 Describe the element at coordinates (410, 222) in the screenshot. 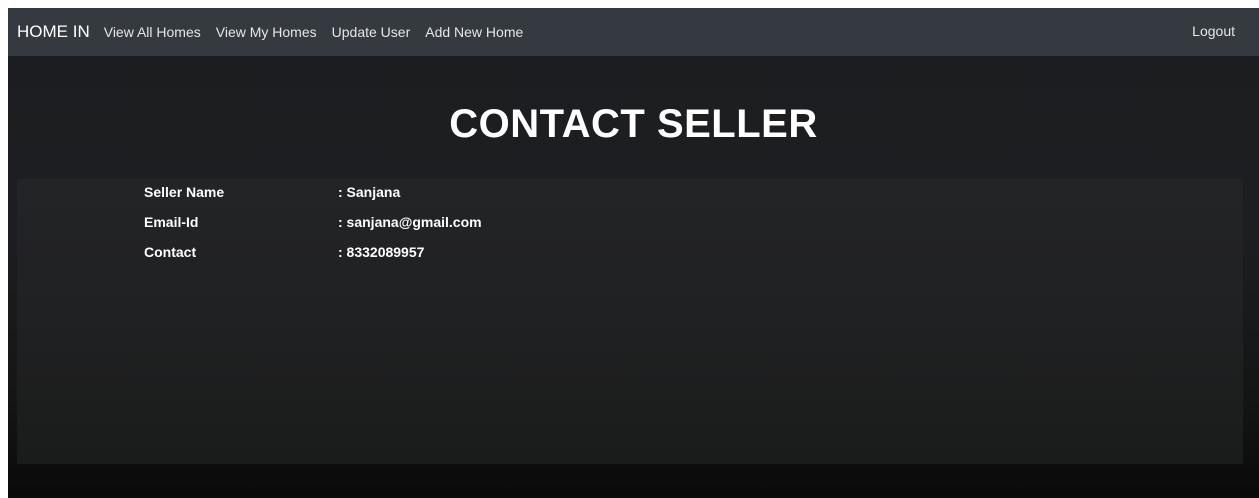

I see `seller-email-value: : sanjana@gmail.com` at that location.